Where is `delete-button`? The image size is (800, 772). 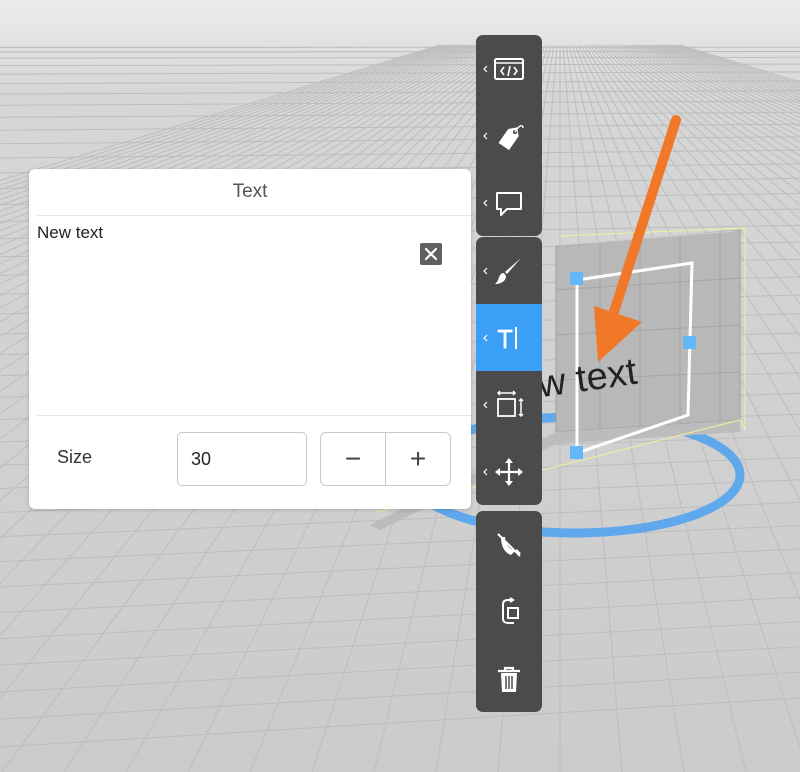
delete-button is located at coordinates (509, 678).